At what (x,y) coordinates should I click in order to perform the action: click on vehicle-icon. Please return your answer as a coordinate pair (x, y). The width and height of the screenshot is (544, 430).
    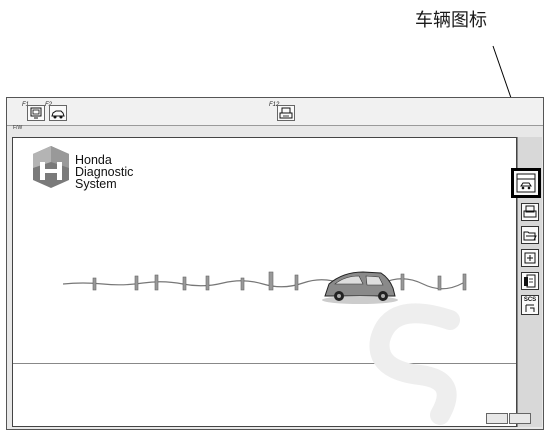
    Looking at the image, I should click on (526, 183).